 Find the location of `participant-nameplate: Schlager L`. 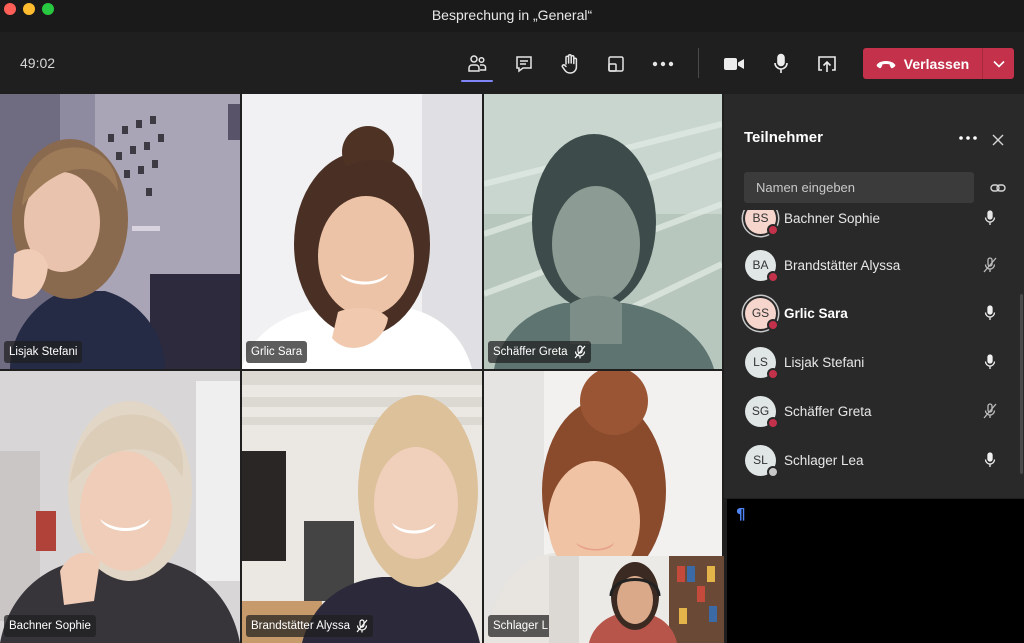

participant-nameplate: Schlager L is located at coordinates (520, 626).